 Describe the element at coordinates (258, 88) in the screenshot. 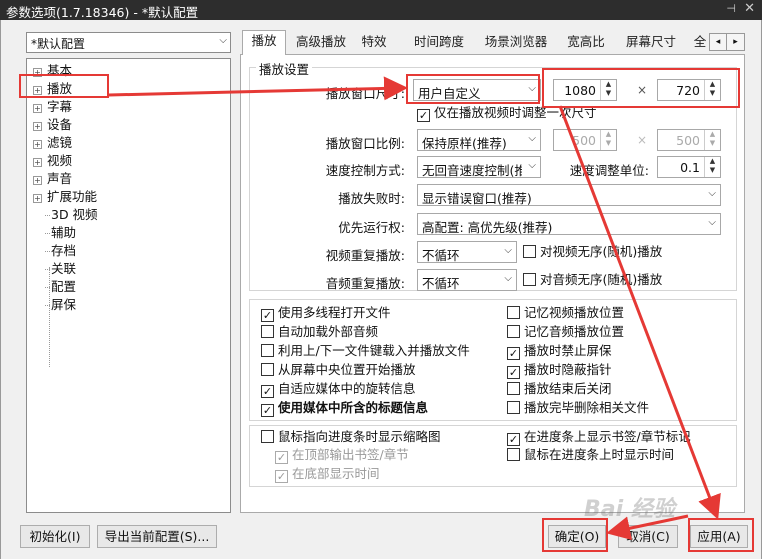

I see `arrow-tree-to-size` at that location.